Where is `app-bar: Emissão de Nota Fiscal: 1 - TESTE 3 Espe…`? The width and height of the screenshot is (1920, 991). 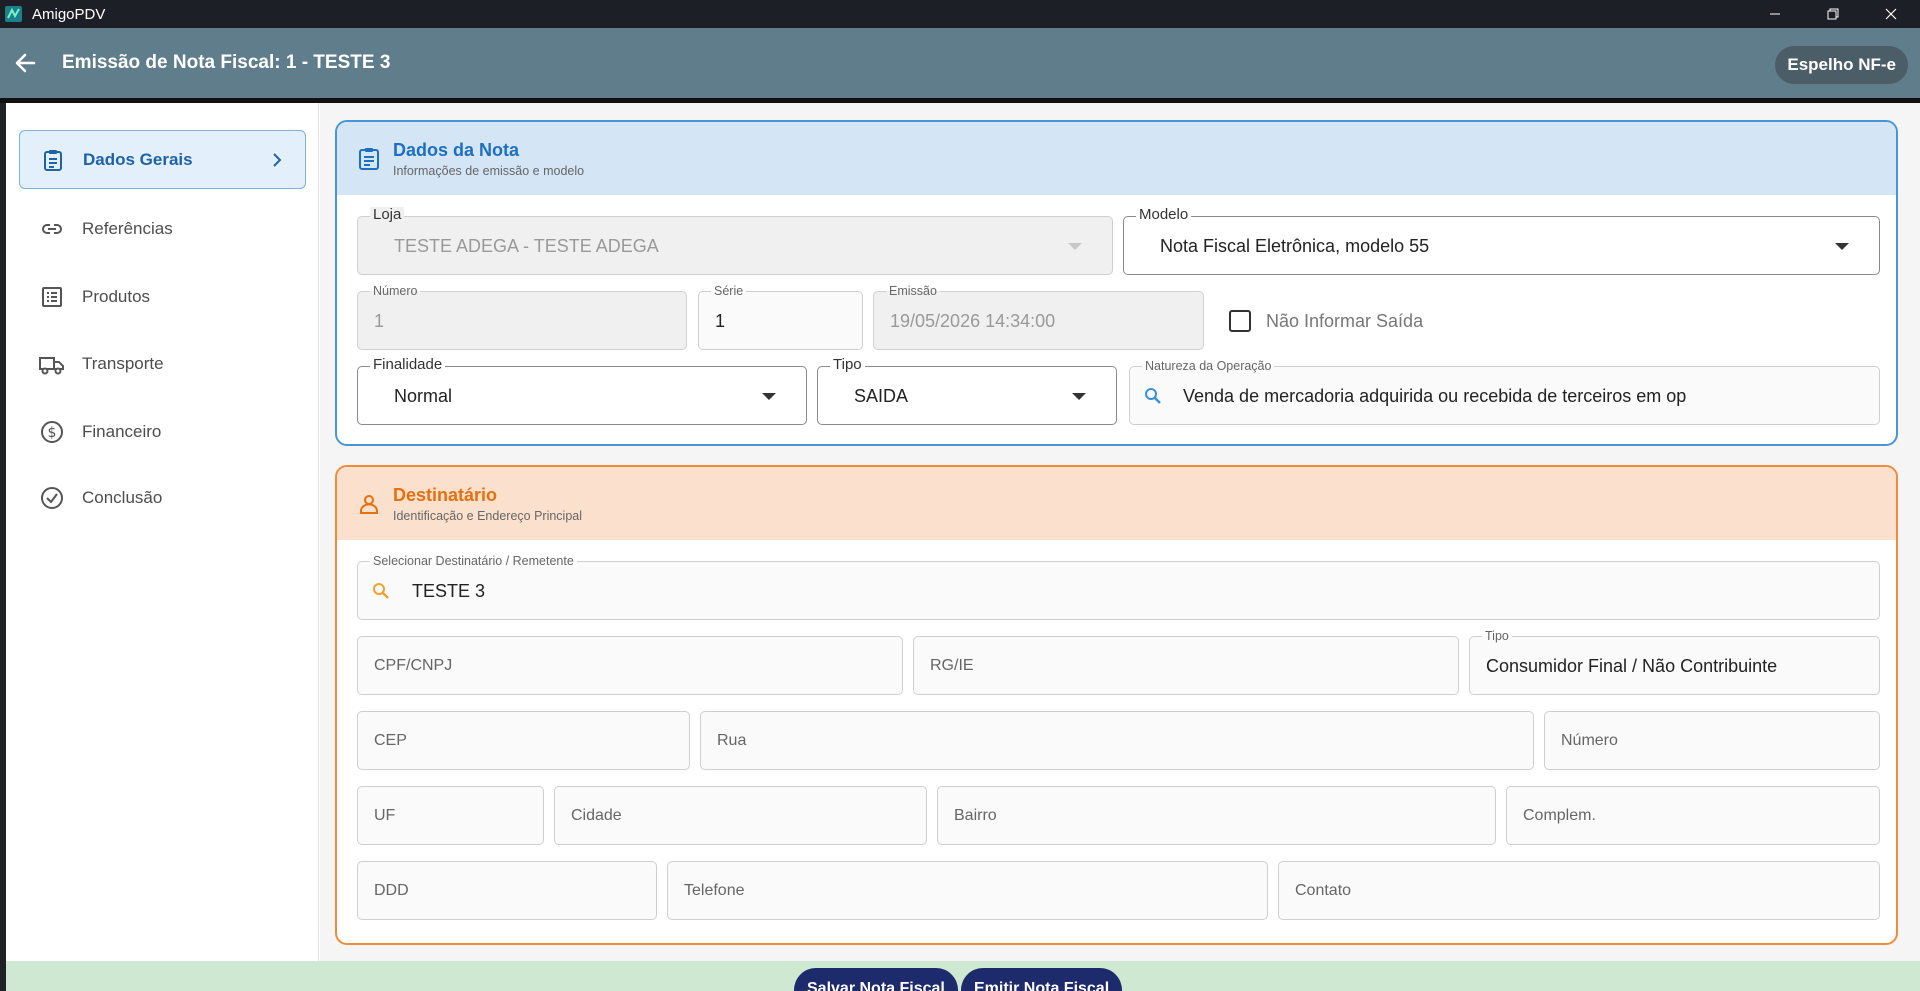
app-bar: Emissão de Nota Fiscal: 1 - TESTE 3 Espe… is located at coordinates (960, 63).